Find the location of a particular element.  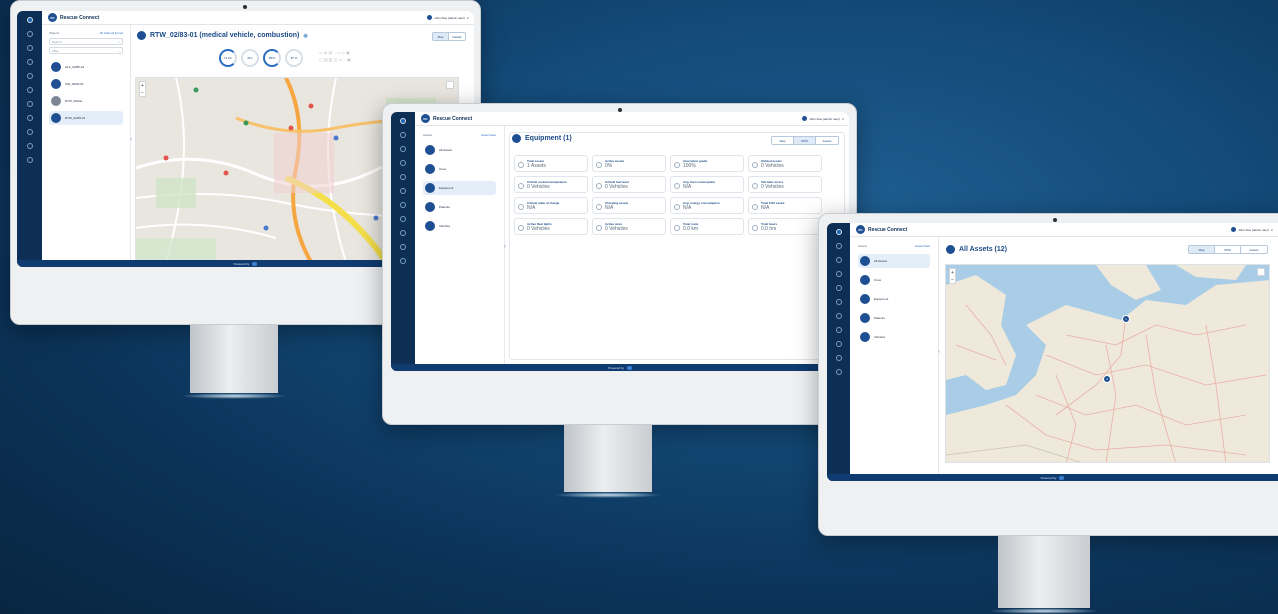

nav-item-label: Patients is located at coordinates (444, 207).